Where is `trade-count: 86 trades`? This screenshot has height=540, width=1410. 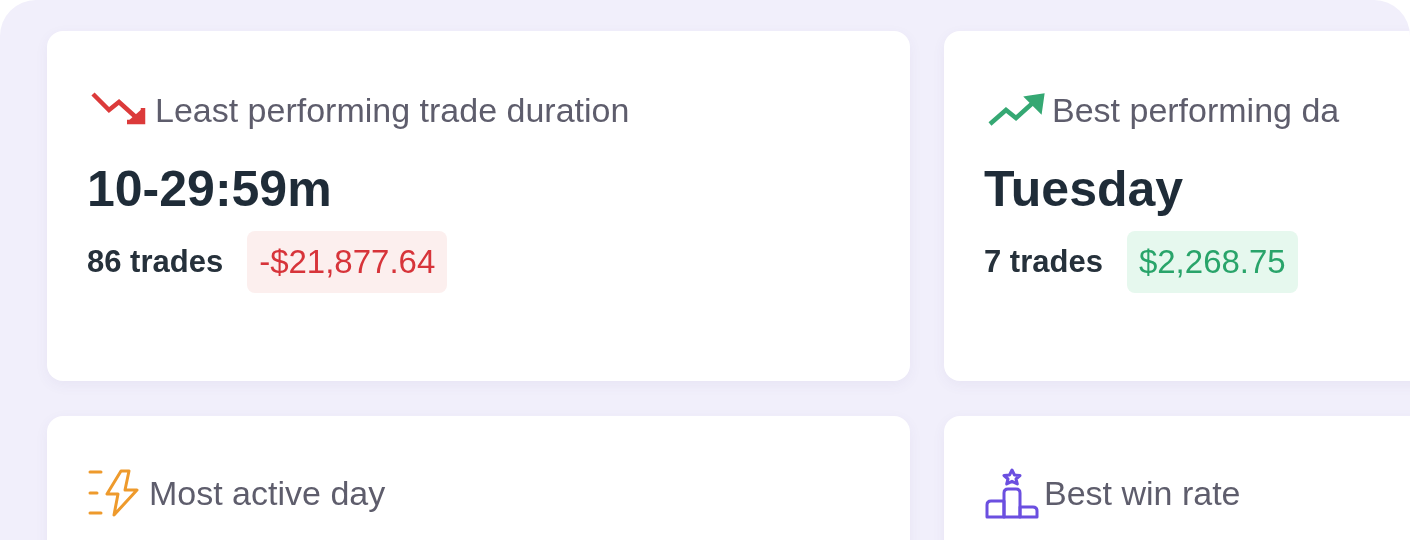 trade-count: 86 trades is located at coordinates (155, 262).